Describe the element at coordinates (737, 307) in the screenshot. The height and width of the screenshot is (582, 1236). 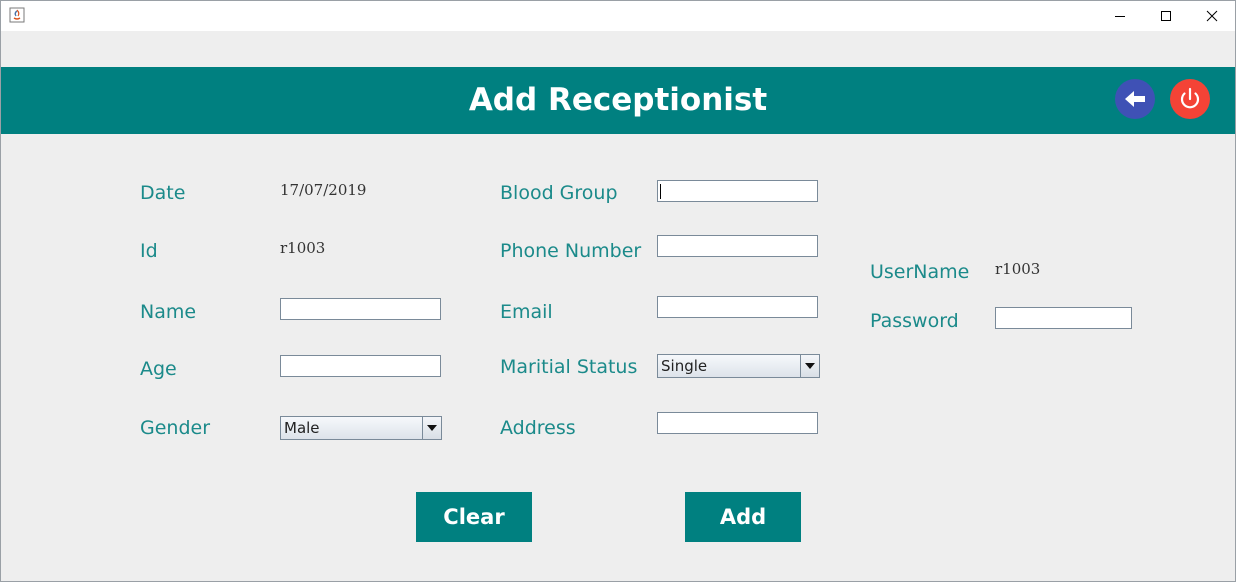
I see `email-field` at that location.